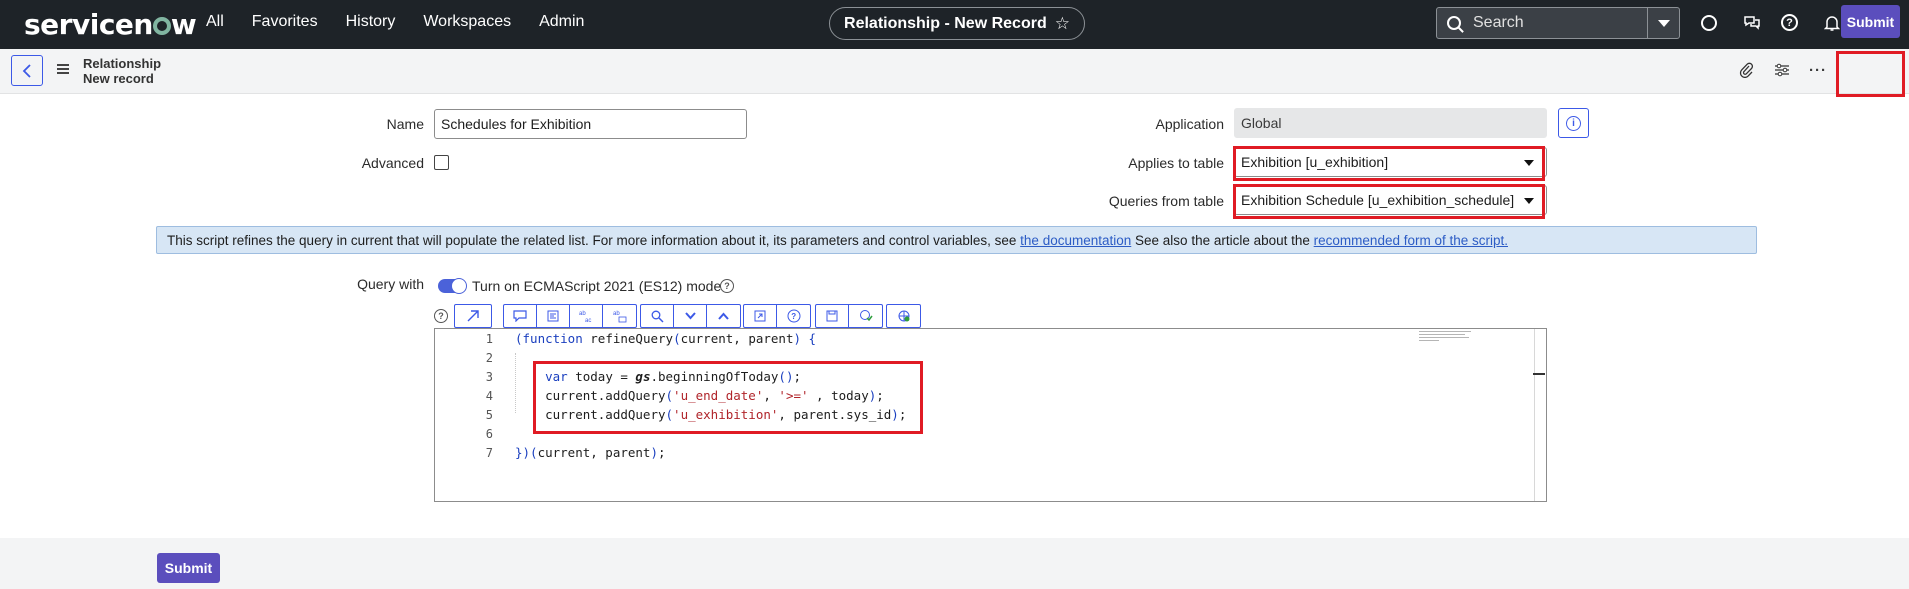 The image size is (1909, 589). I want to click on nav-admin: Admin, so click(561, 22).